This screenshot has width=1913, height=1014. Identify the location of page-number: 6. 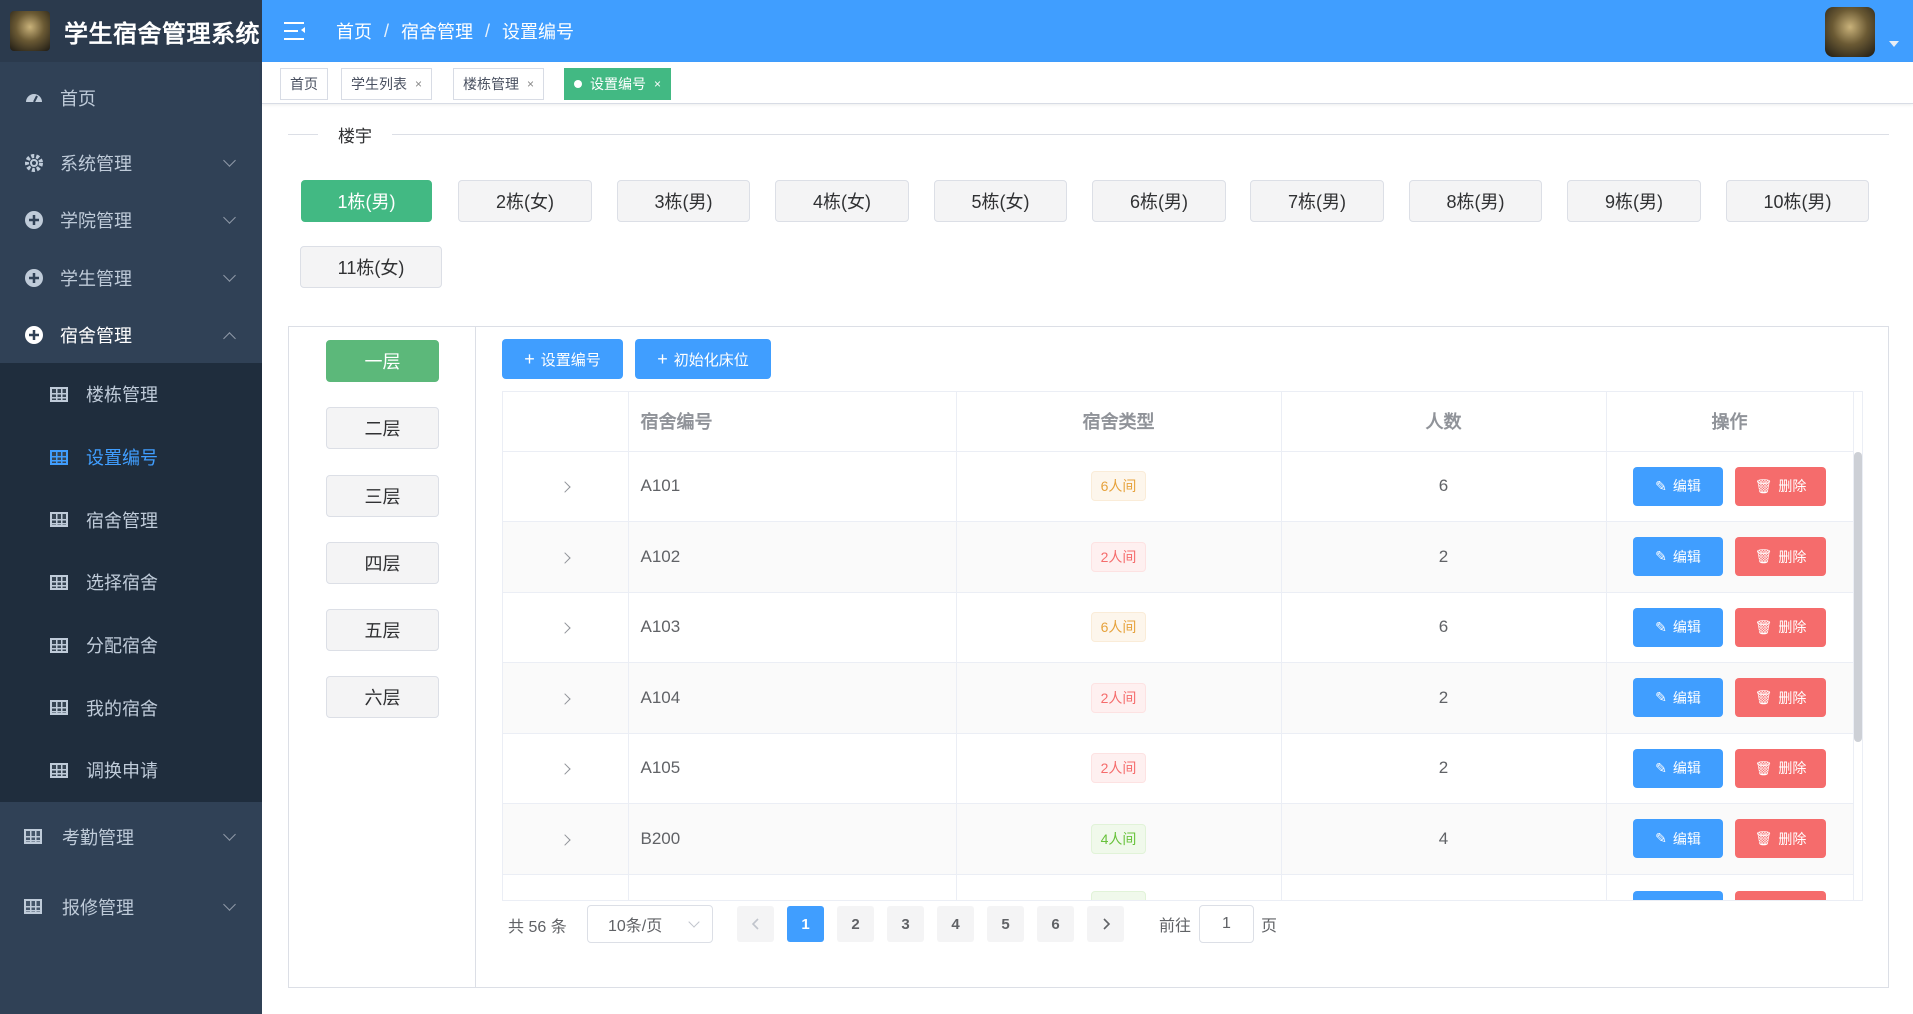
(1055, 924).